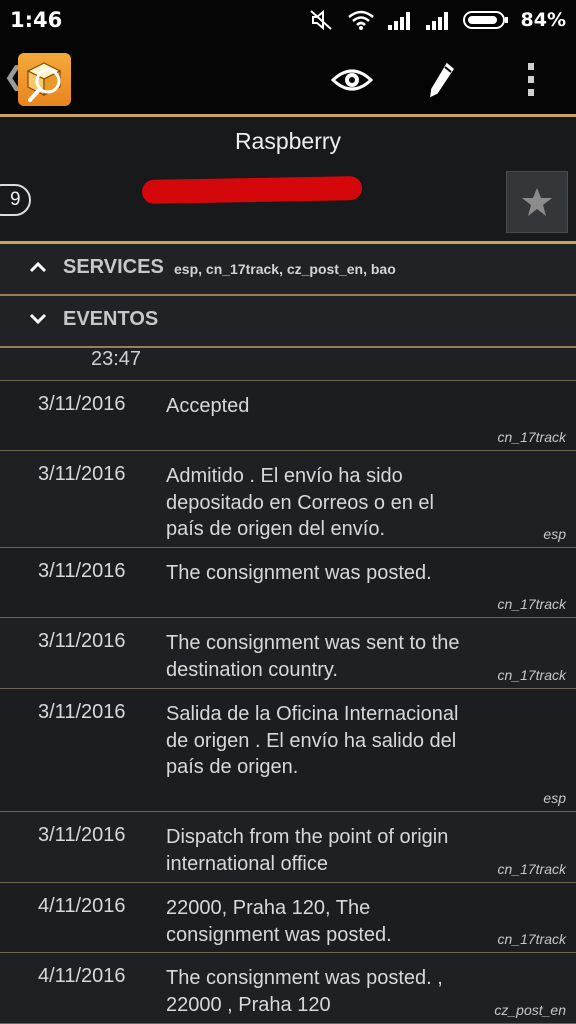 Image resolution: width=576 pixels, height=1024 pixels. I want to click on eye-icon, so click(352, 80).